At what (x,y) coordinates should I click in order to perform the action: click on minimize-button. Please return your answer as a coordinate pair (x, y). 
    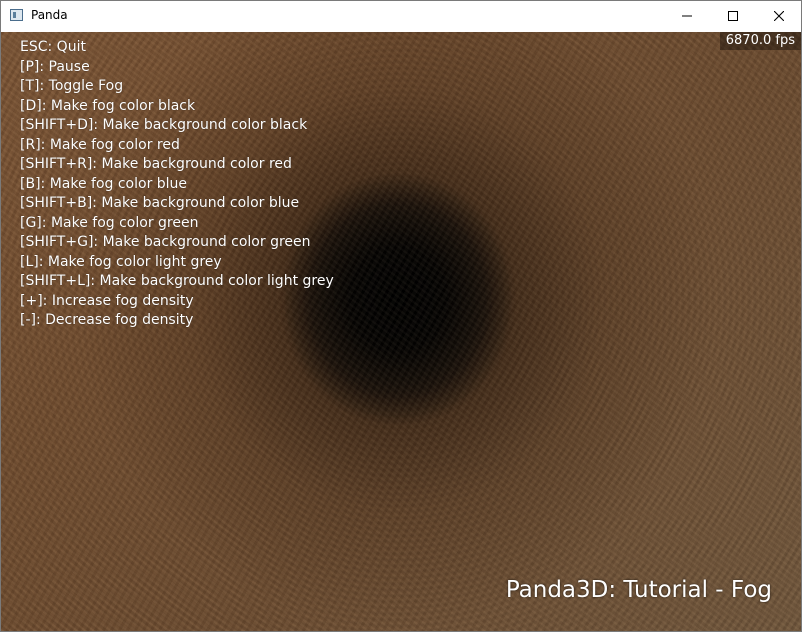
    Looking at the image, I should click on (687, 16).